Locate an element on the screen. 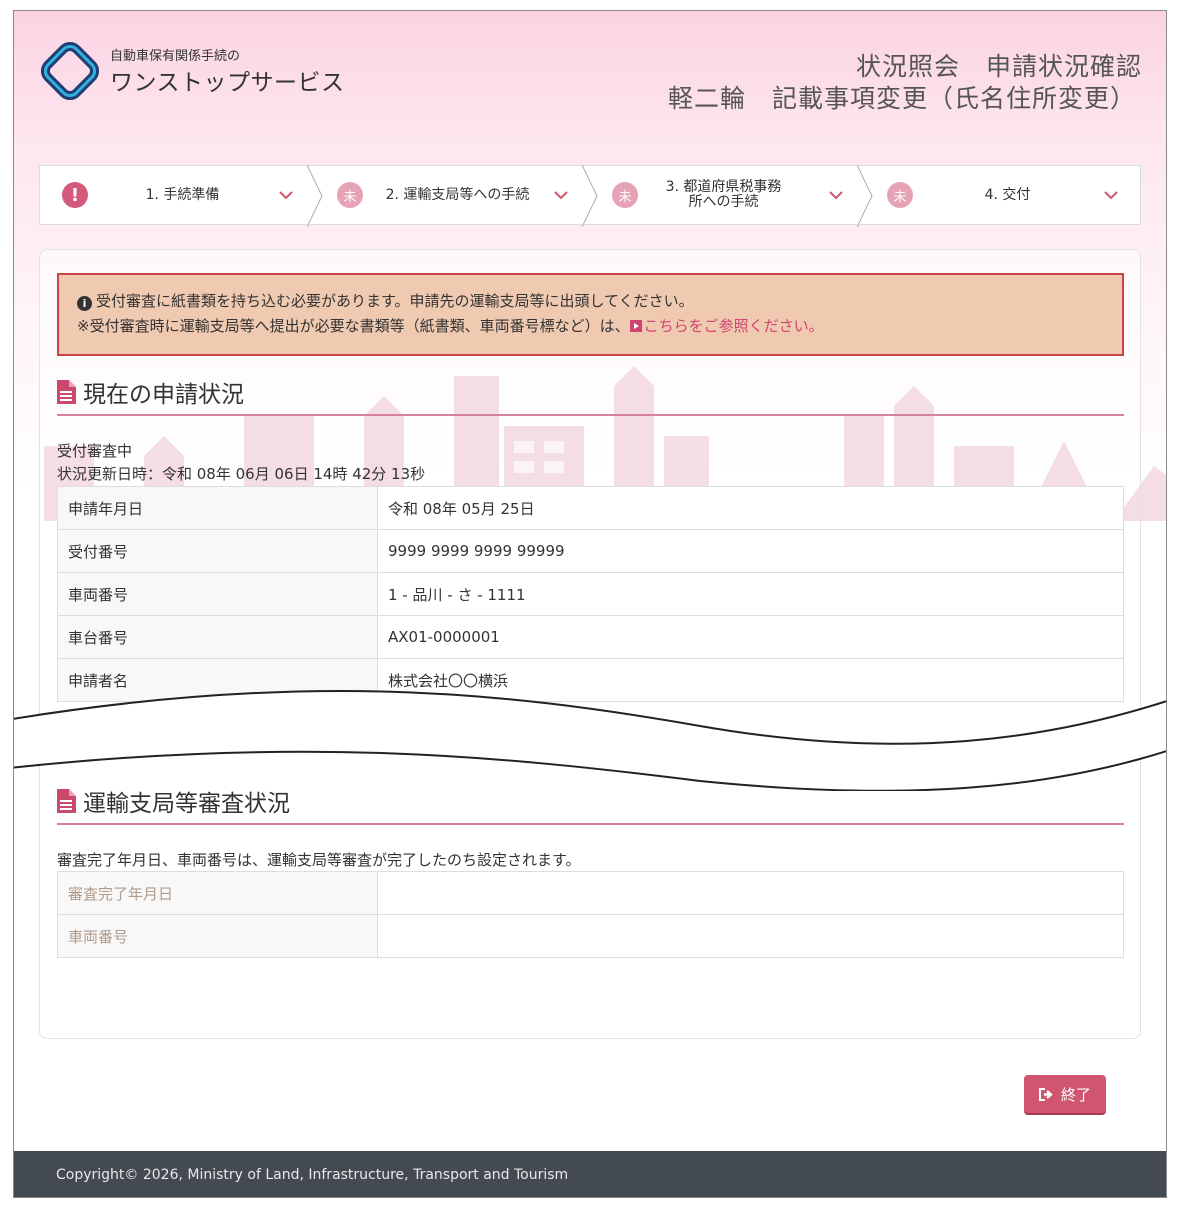 The width and height of the screenshot is (1178, 1207). step-3: 未 3. 都道府県税事務所への手続 is located at coordinates (731, 196).